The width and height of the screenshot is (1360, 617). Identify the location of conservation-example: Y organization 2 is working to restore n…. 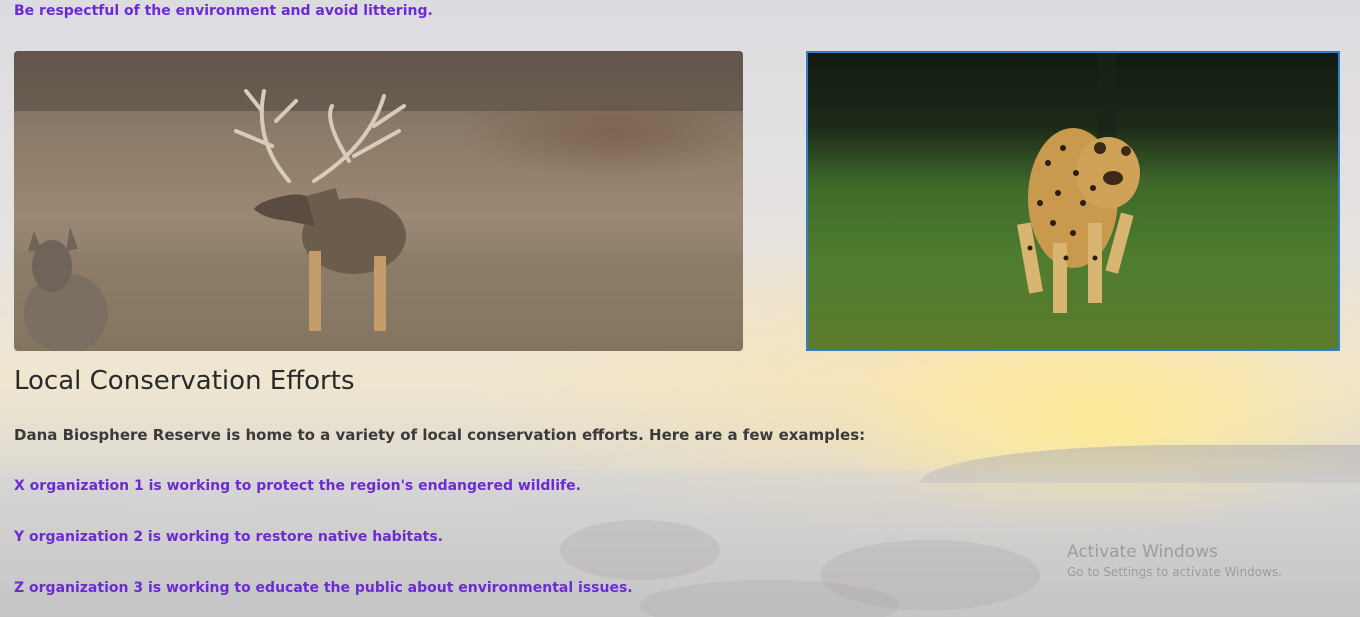
(228, 537).